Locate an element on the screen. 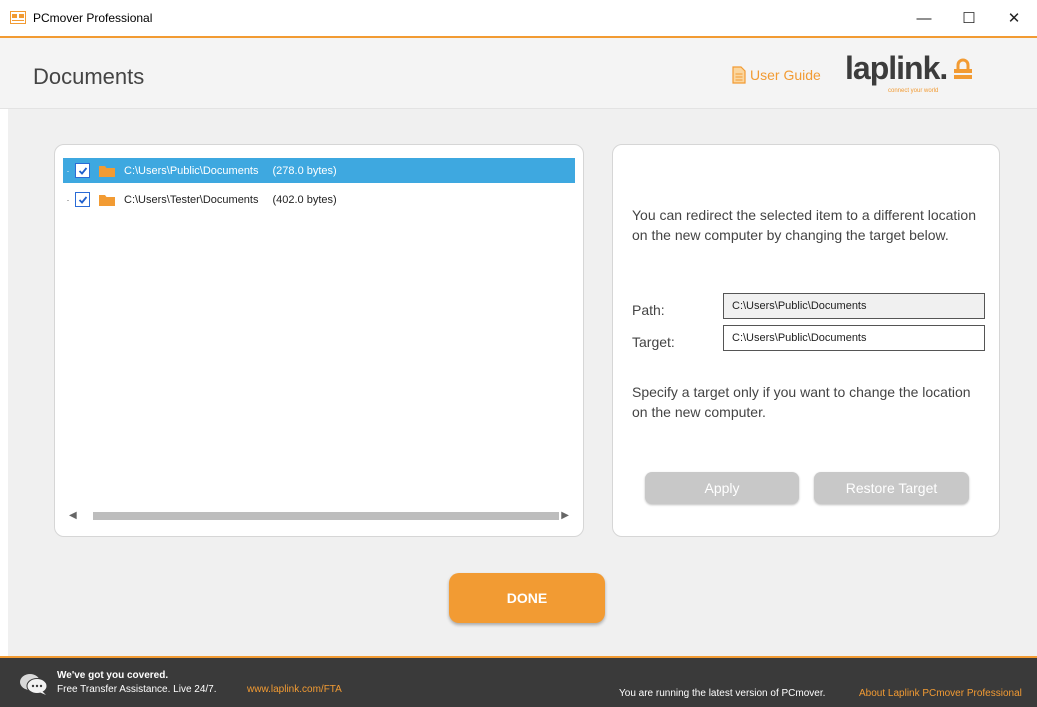  chat-icon is located at coordinates (34, 684).